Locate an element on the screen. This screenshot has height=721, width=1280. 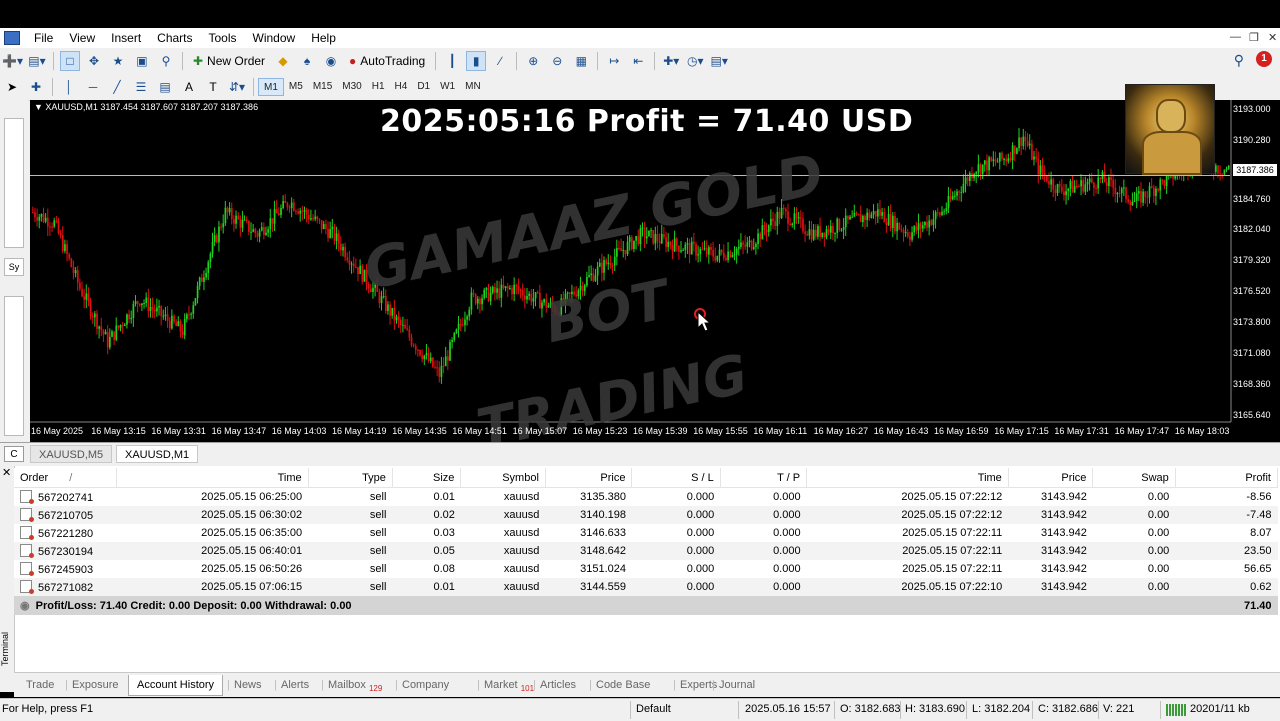
templates-icon: ▤▾ is located at coordinates (719, 61).